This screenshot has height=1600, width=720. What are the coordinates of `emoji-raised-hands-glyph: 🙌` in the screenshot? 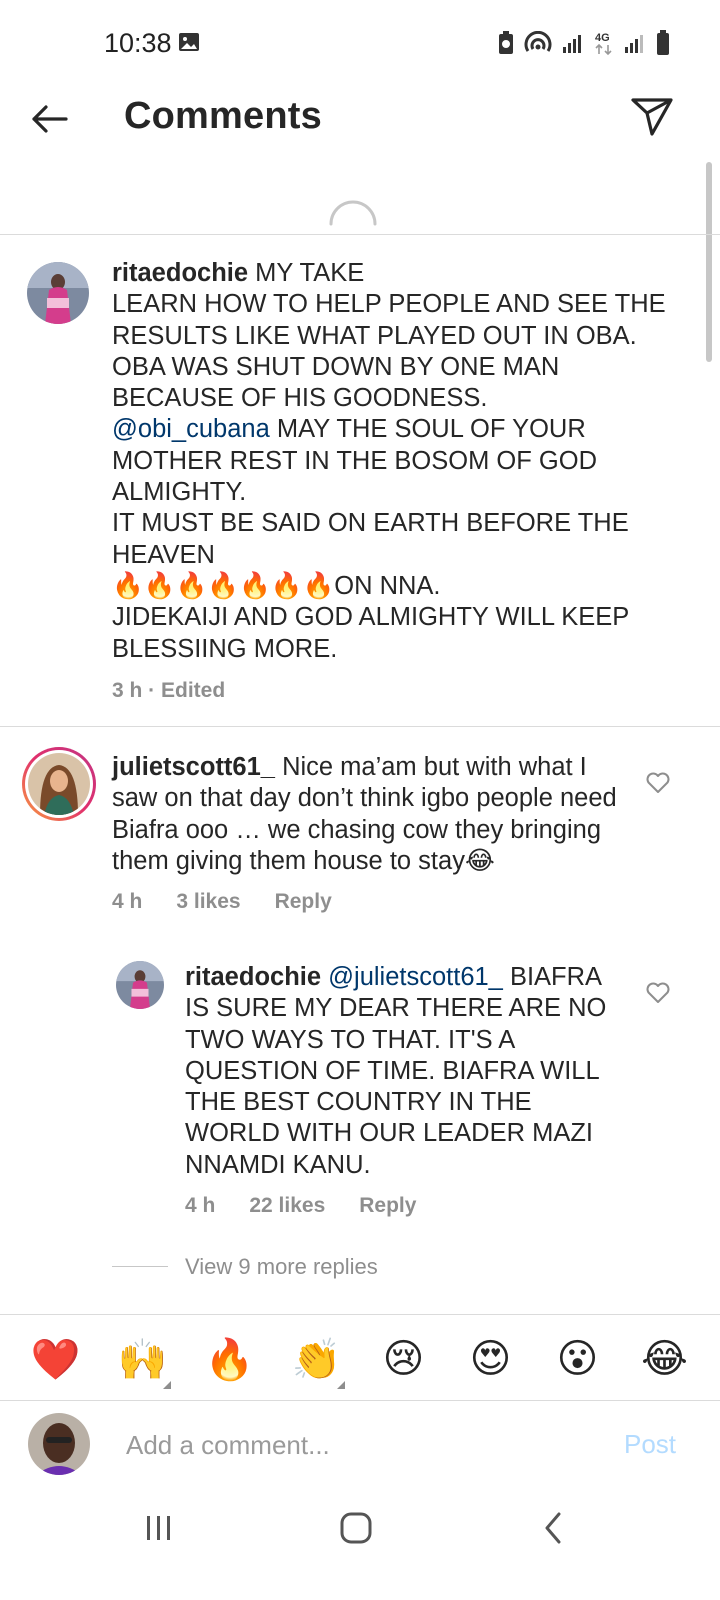 It's located at (142, 1359).